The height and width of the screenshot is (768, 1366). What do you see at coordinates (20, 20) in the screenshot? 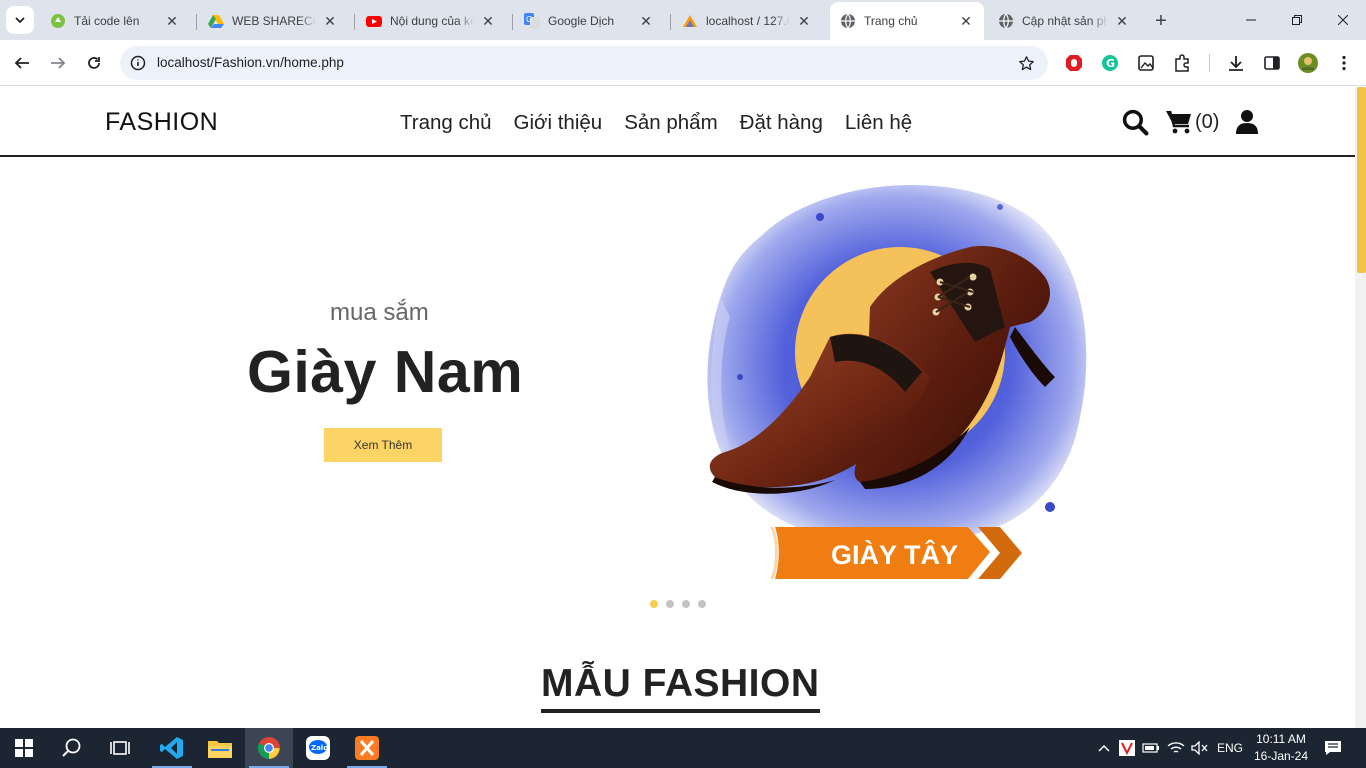
I see `tab-search-button` at bounding box center [20, 20].